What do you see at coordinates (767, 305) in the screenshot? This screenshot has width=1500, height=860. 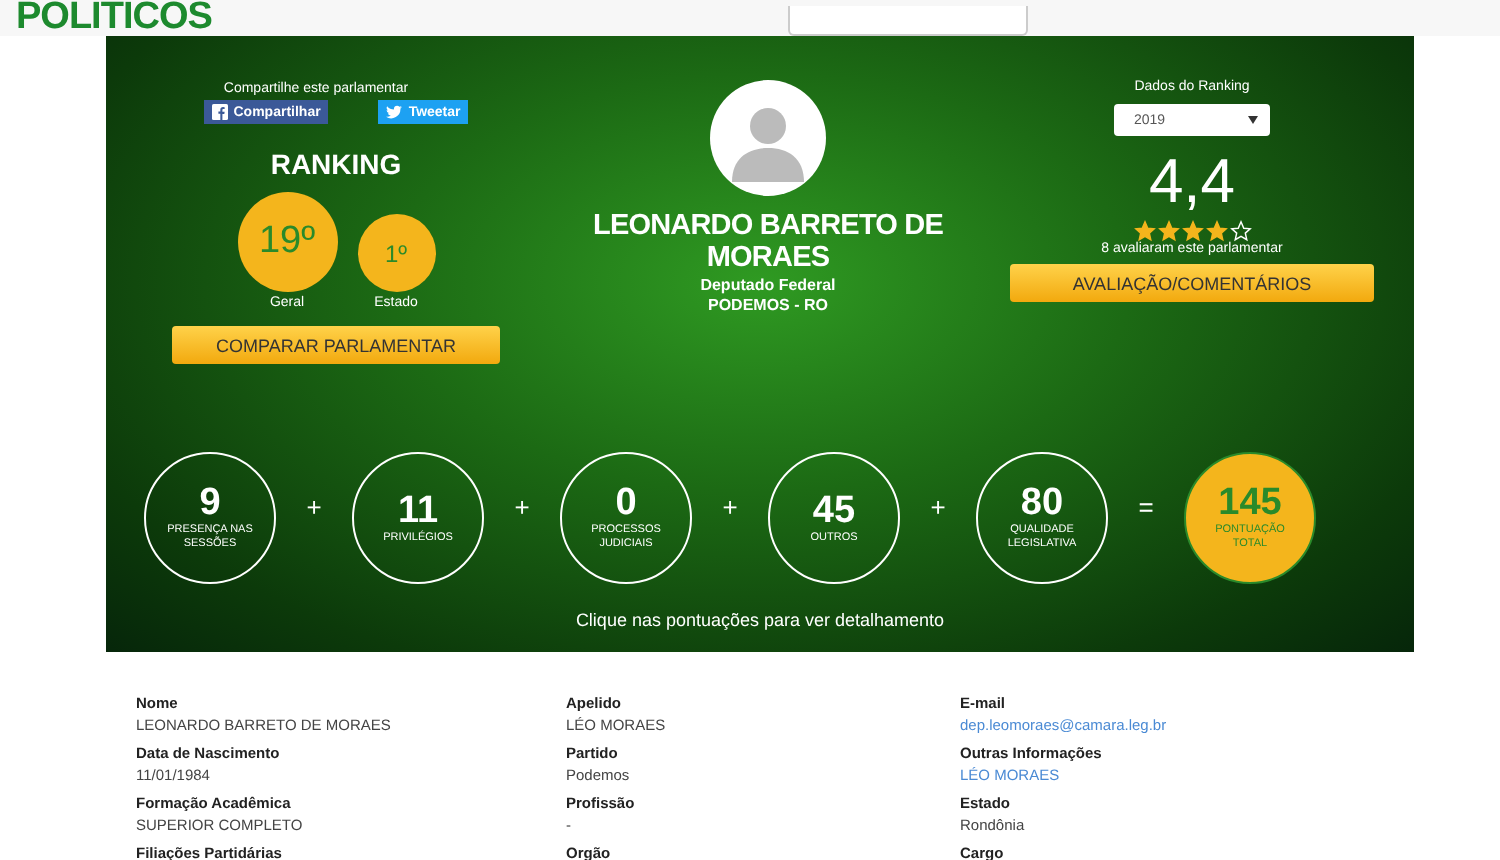 I see `politician-party: PODEMOS - RO` at bounding box center [767, 305].